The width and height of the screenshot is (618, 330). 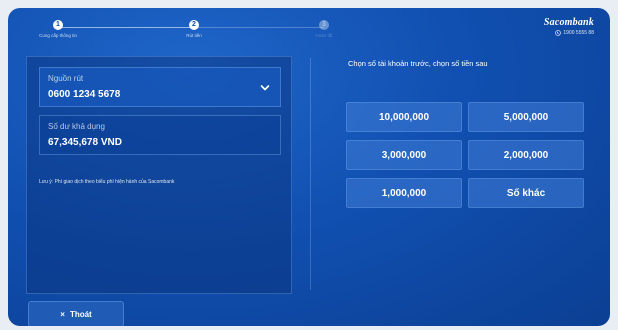 I want to click on available-balance-label: Số dư khả dụng, so click(x=76, y=126).